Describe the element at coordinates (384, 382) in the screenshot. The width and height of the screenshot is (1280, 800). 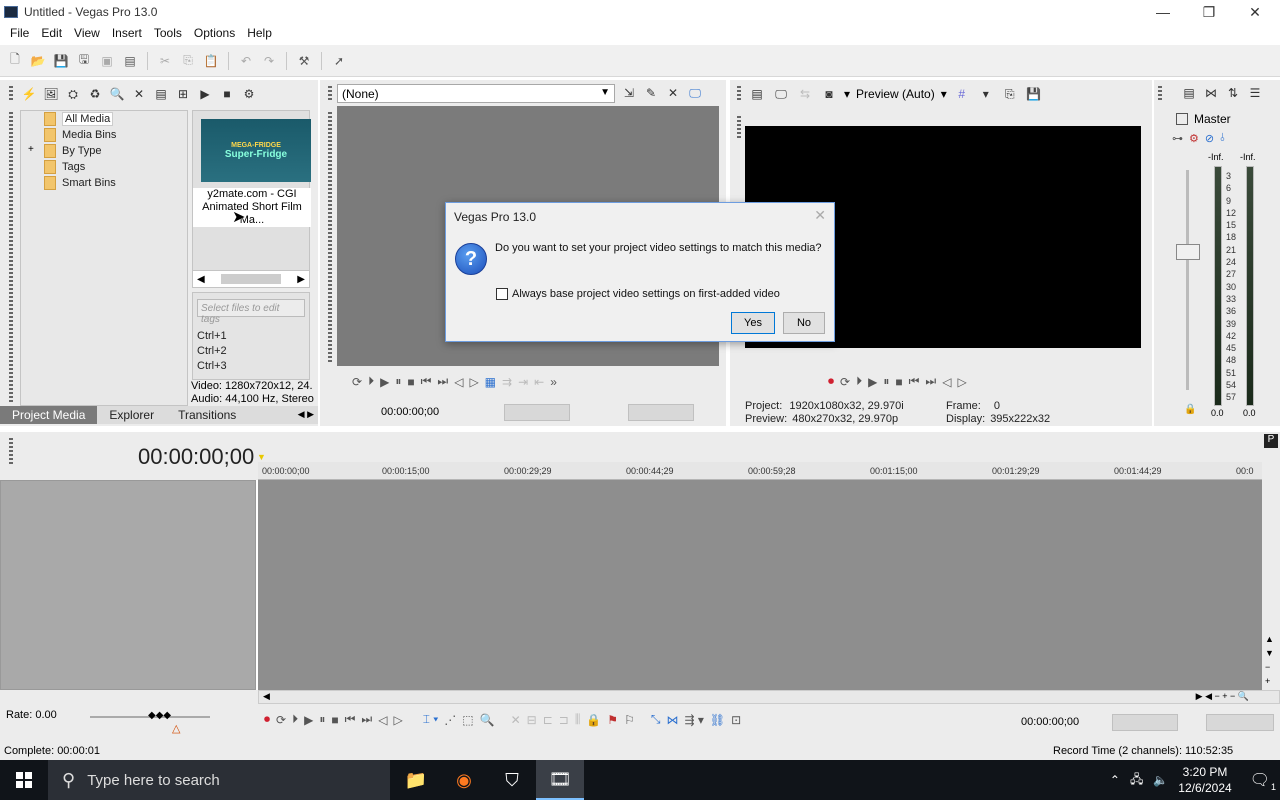
I see `play-icon: ▶` at that location.